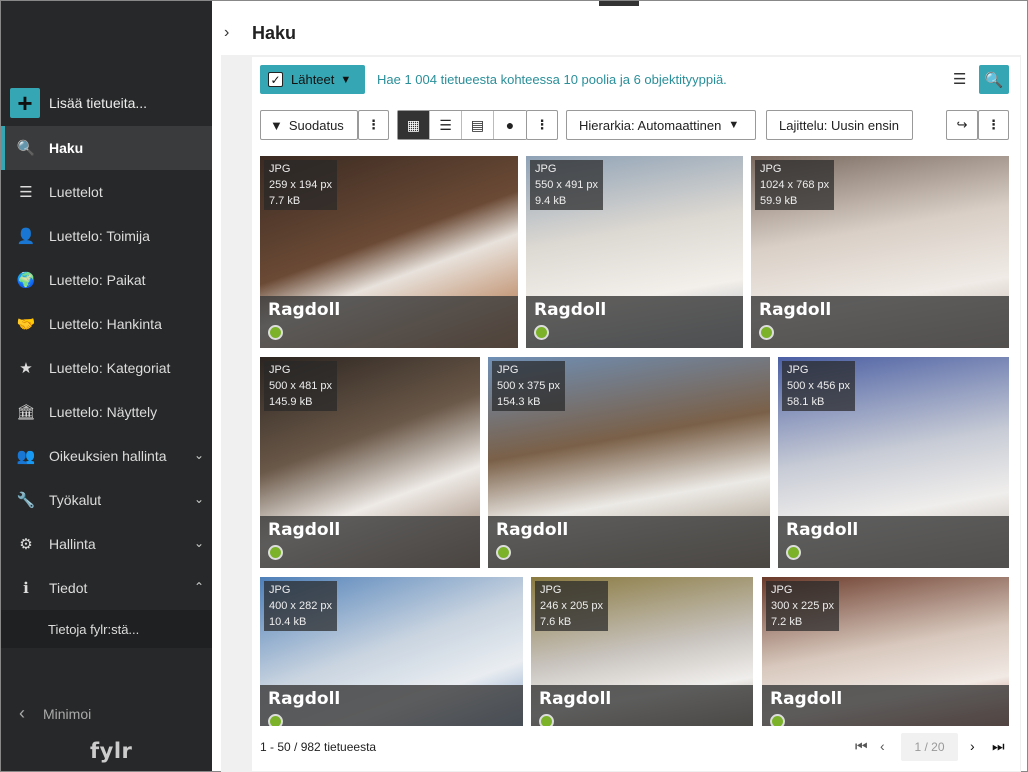 This screenshot has width=1028, height=772. What do you see at coordinates (106, 544) in the screenshot?
I see `sidebar-item-9: ⚙ Hallinta ⌄` at bounding box center [106, 544].